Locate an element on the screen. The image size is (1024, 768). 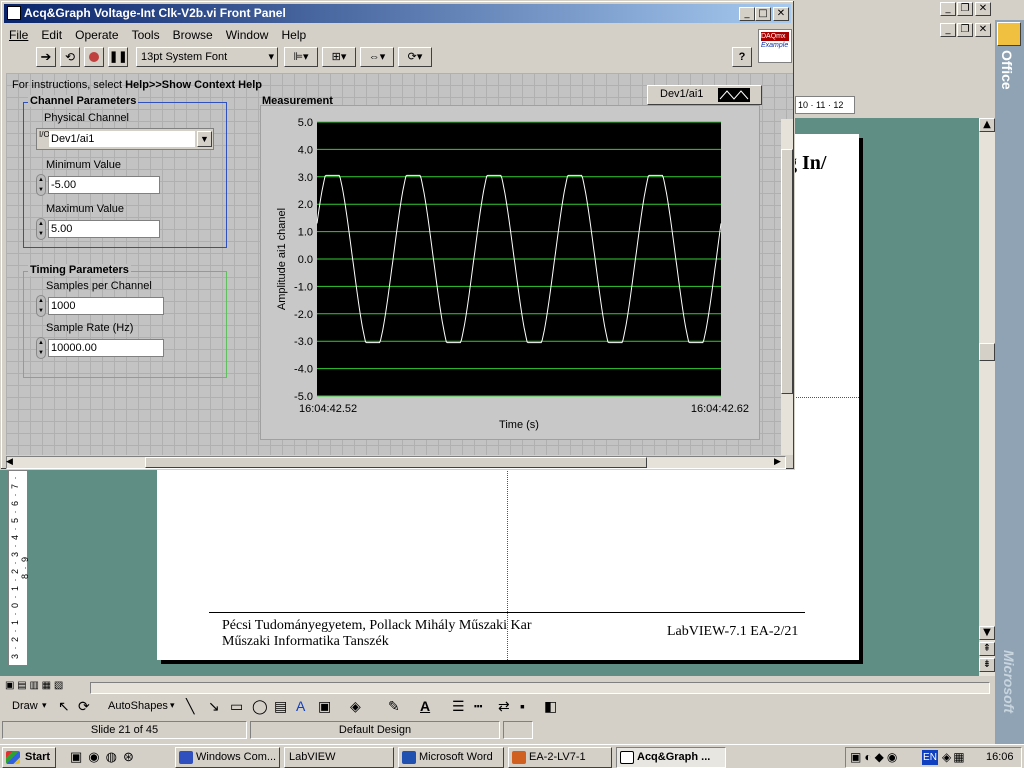
sample-rate-field: 10000.00 is located at coordinates (106, 348).